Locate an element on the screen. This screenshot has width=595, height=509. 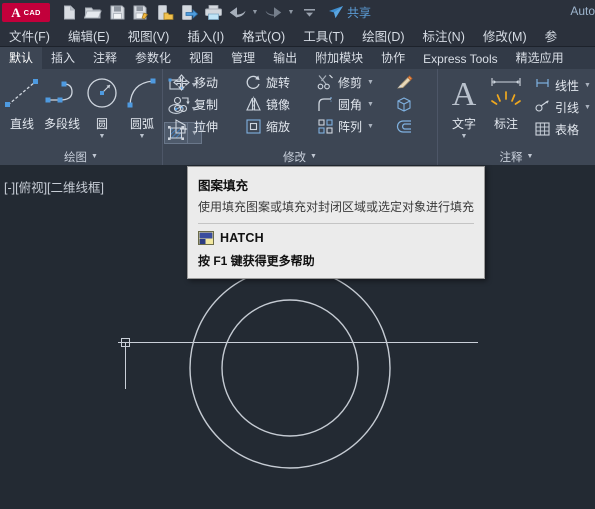
ribbon-tab-0: 默认 is located at coordinates (21, 58).